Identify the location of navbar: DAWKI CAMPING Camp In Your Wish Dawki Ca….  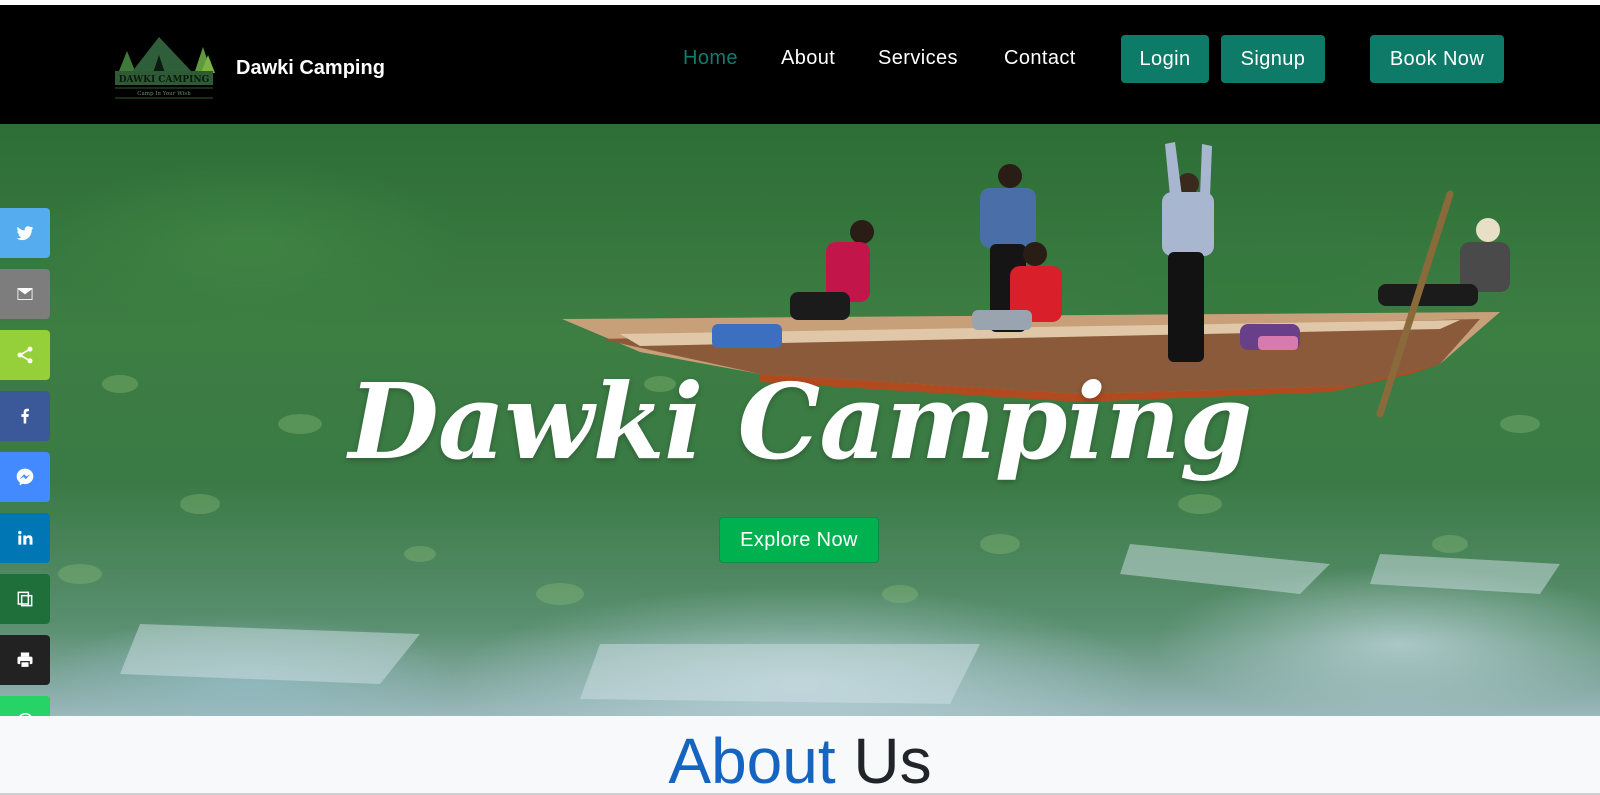
(800, 64).